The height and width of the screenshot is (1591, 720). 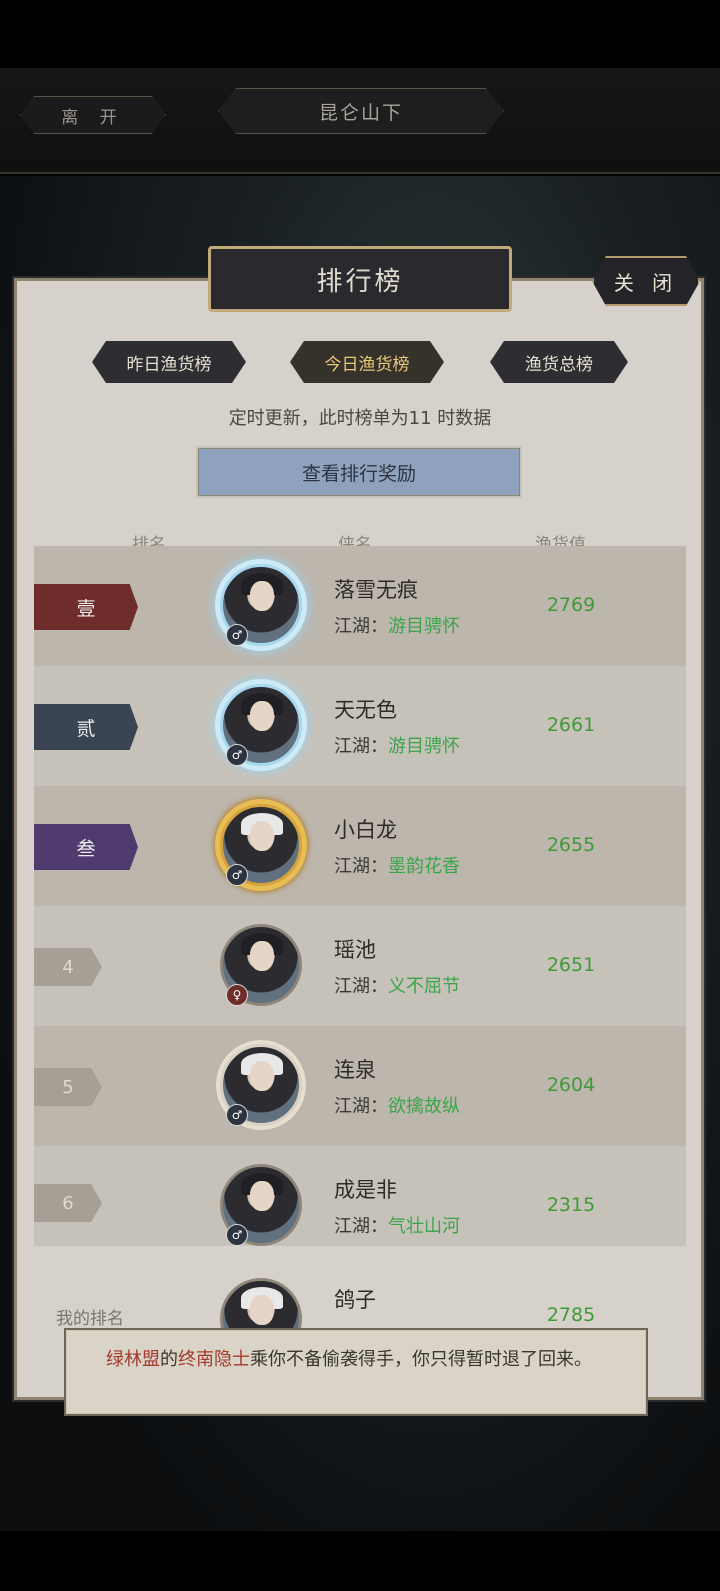 I want to click on tab-today-catch: 今日渔货榜, so click(x=367, y=362).